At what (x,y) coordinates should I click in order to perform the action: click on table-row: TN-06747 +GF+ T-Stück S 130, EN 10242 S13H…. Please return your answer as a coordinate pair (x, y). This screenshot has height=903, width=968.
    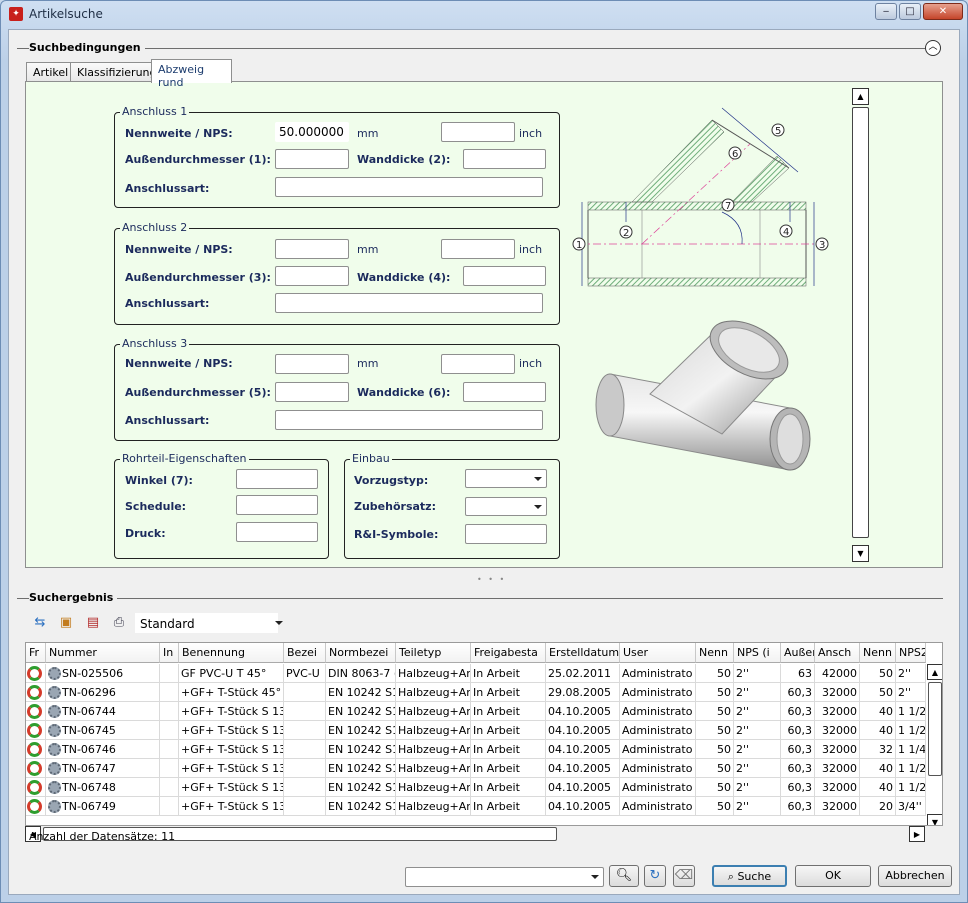
    Looking at the image, I should click on (476, 768).